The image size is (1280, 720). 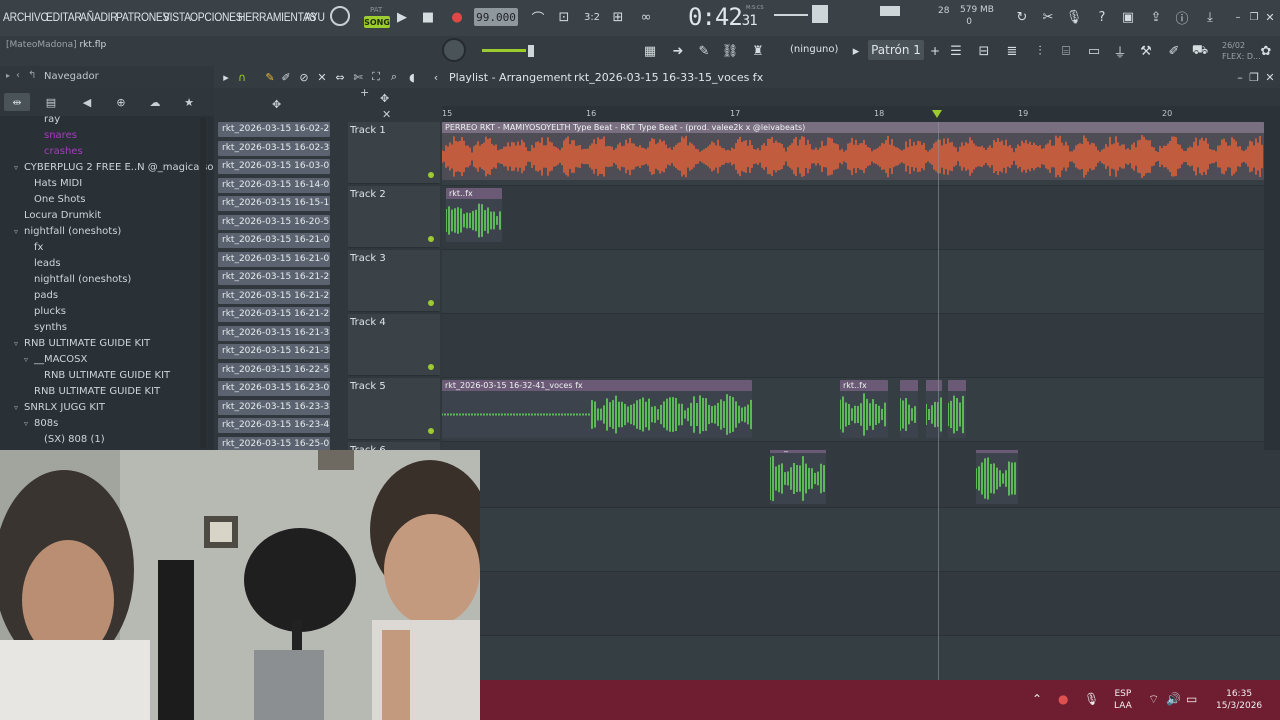 What do you see at coordinates (376, 77) in the screenshot?
I see `select-tool-icon: ⛶` at bounding box center [376, 77].